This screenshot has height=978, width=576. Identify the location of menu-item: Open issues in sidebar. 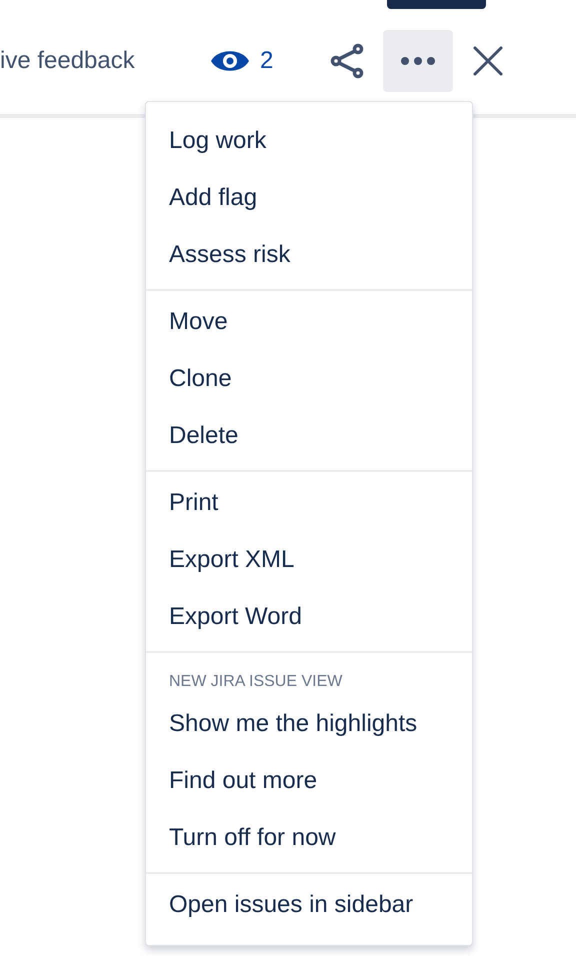
(309, 904).